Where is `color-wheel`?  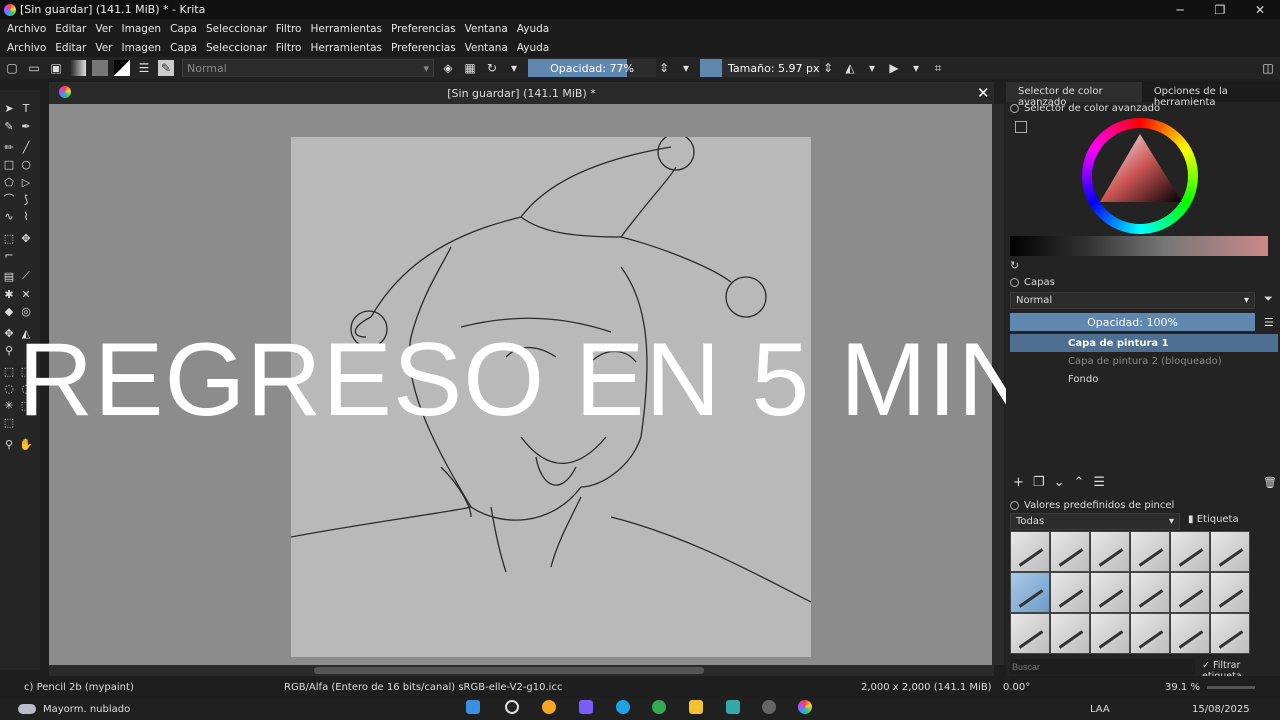 color-wheel is located at coordinates (1140, 176).